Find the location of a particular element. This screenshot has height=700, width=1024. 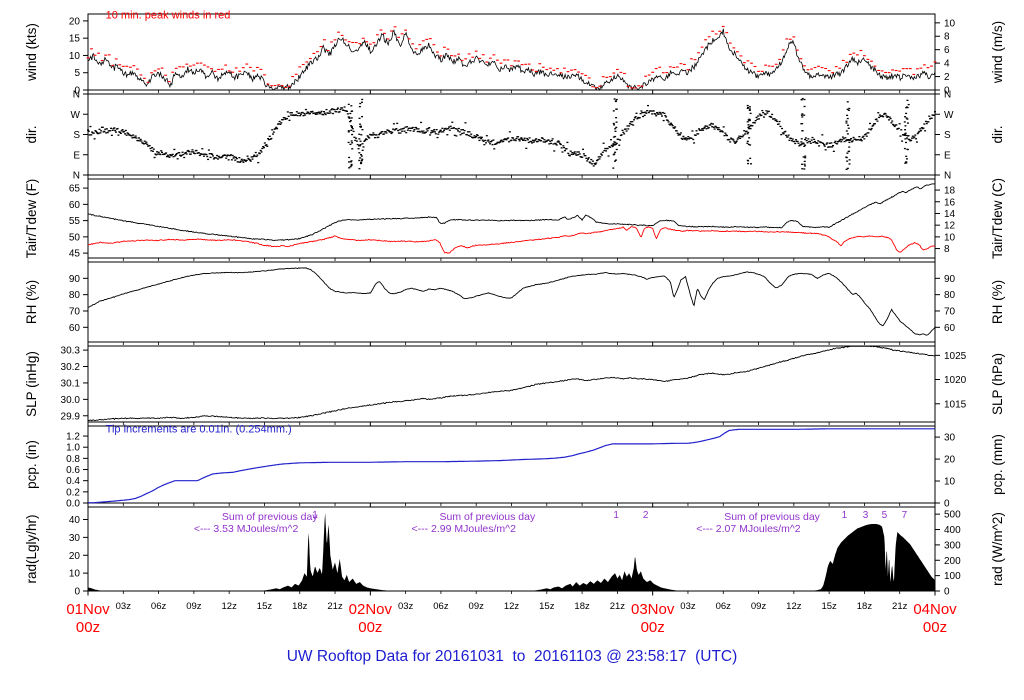

svg-text: <--- 2.07 MJoules/m^2 is located at coordinates (748, 529).